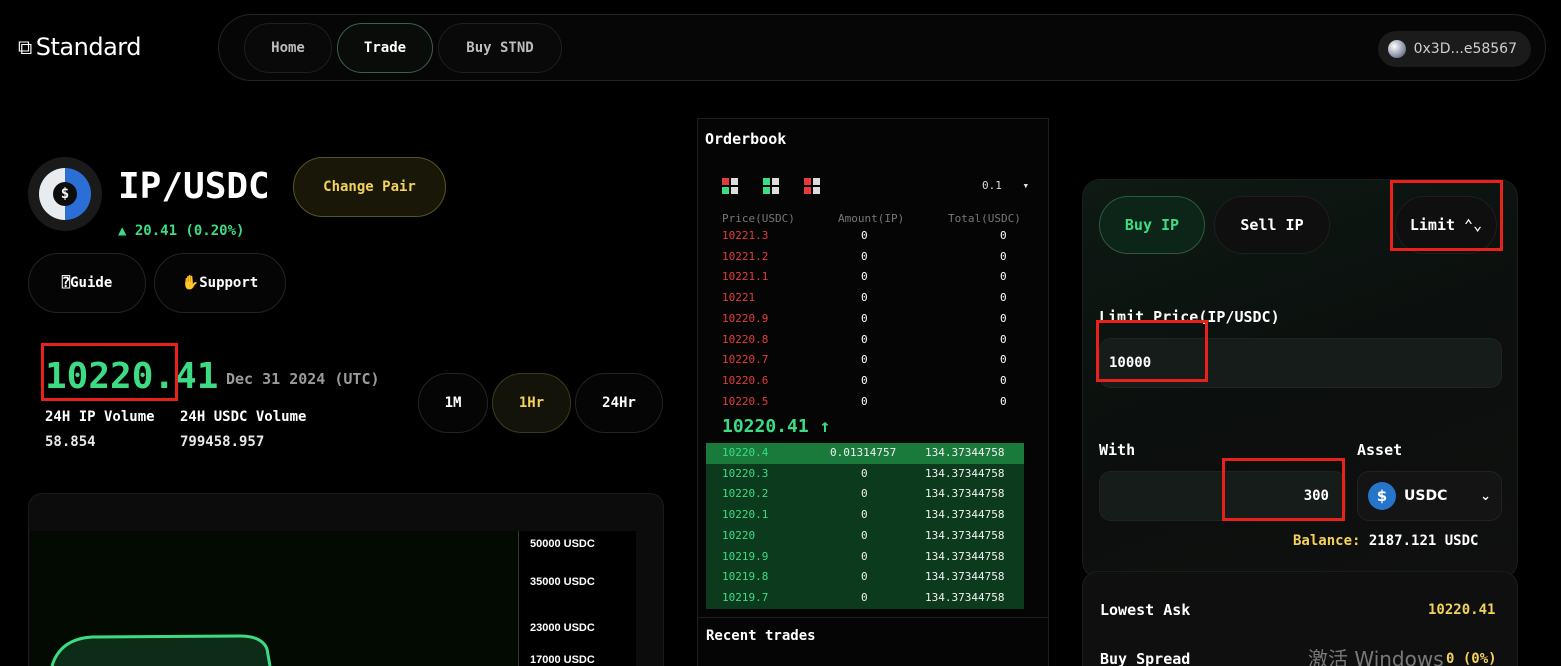 Image resolution: width=1561 pixels, height=666 pixels. What do you see at coordinates (453, 403) in the screenshot?
I see `timeframe-1m: 1M` at bounding box center [453, 403].